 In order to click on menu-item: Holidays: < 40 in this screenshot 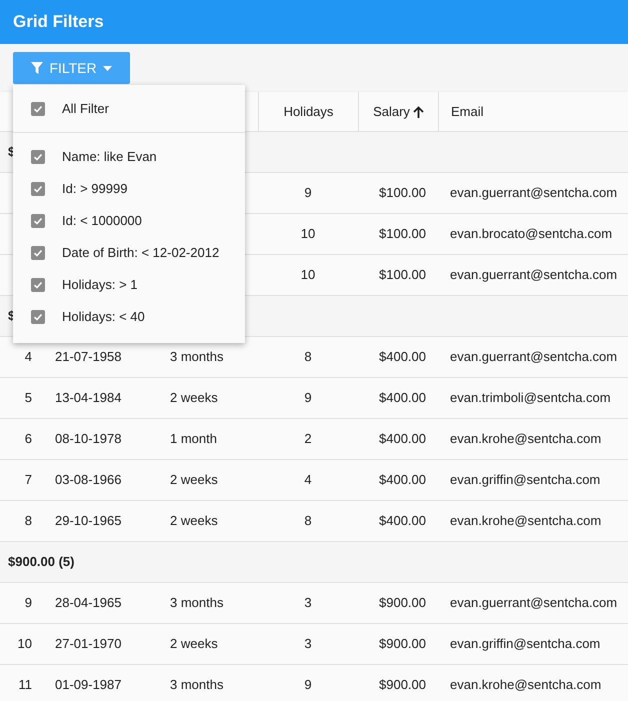, I will do `click(129, 317)`.